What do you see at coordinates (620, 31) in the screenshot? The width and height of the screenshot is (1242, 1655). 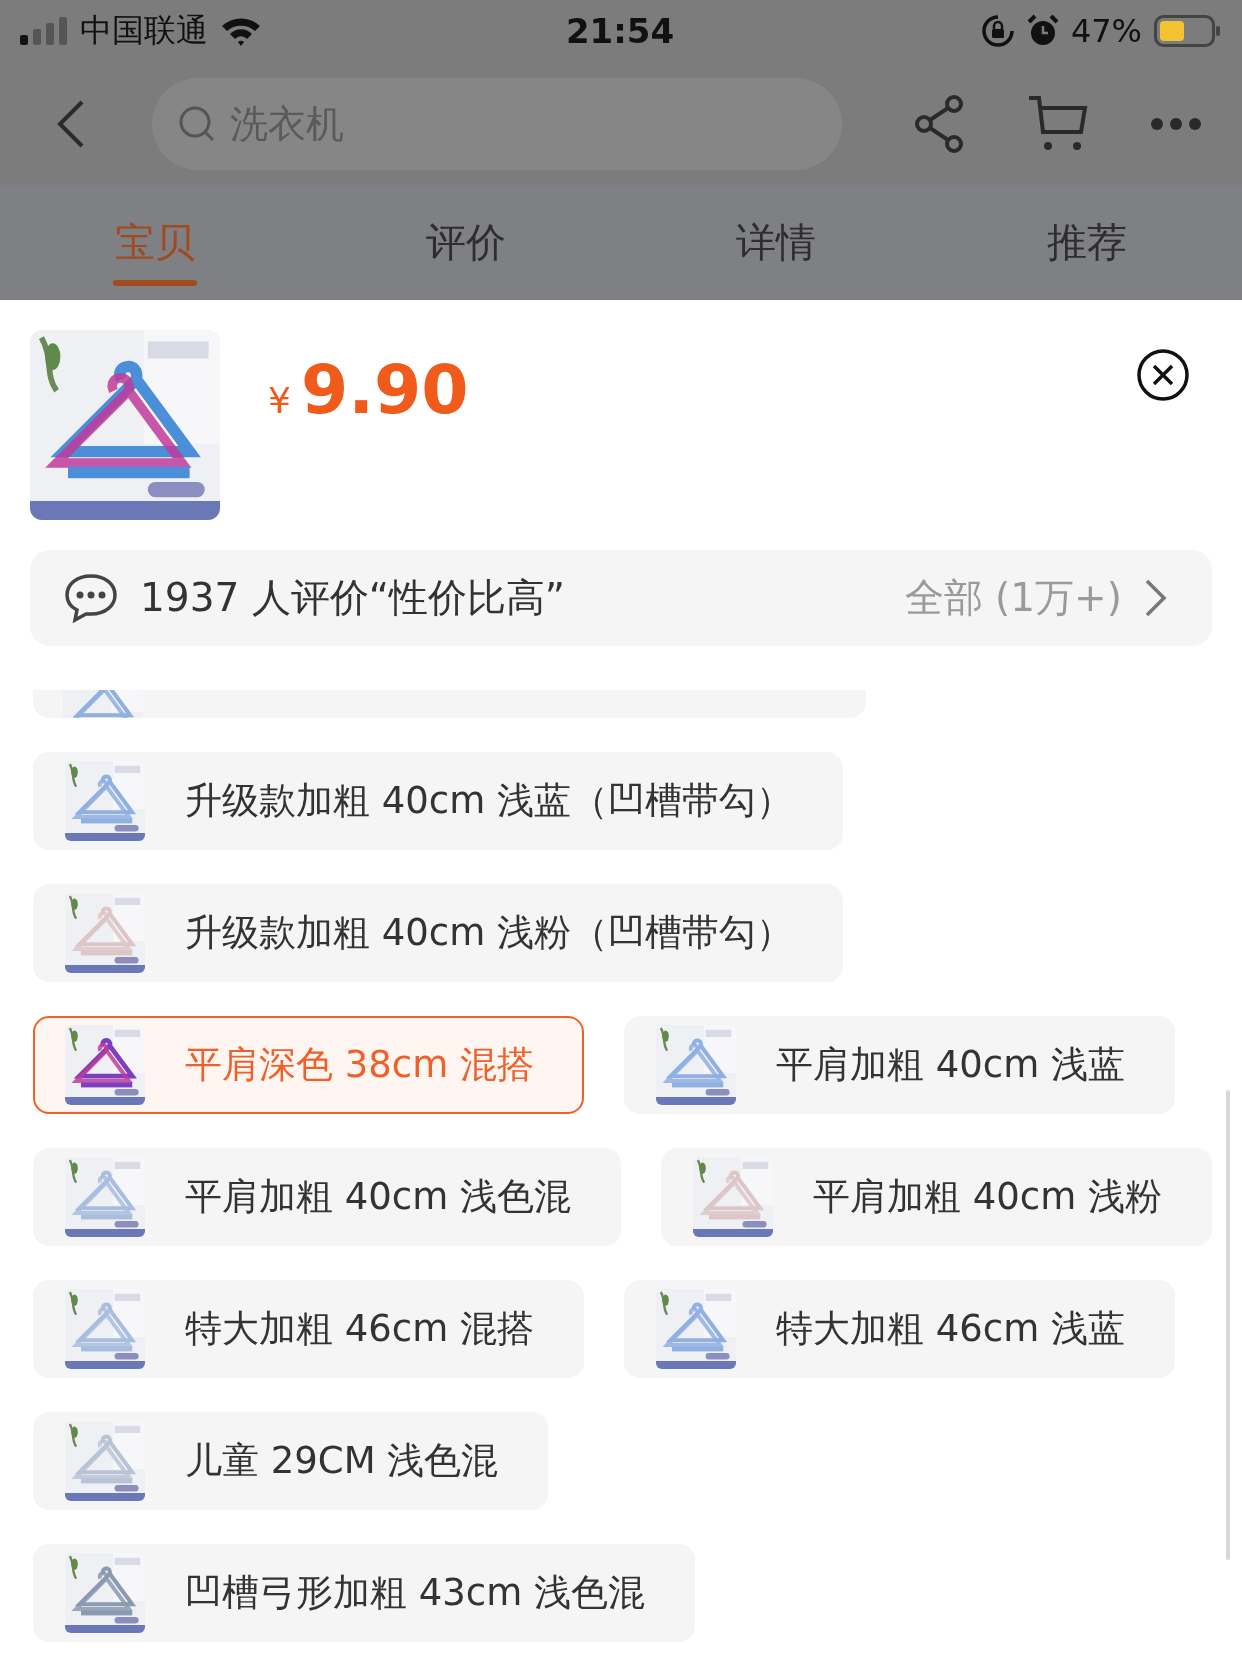 I see `status-time: 21:54` at bounding box center [620, 31].